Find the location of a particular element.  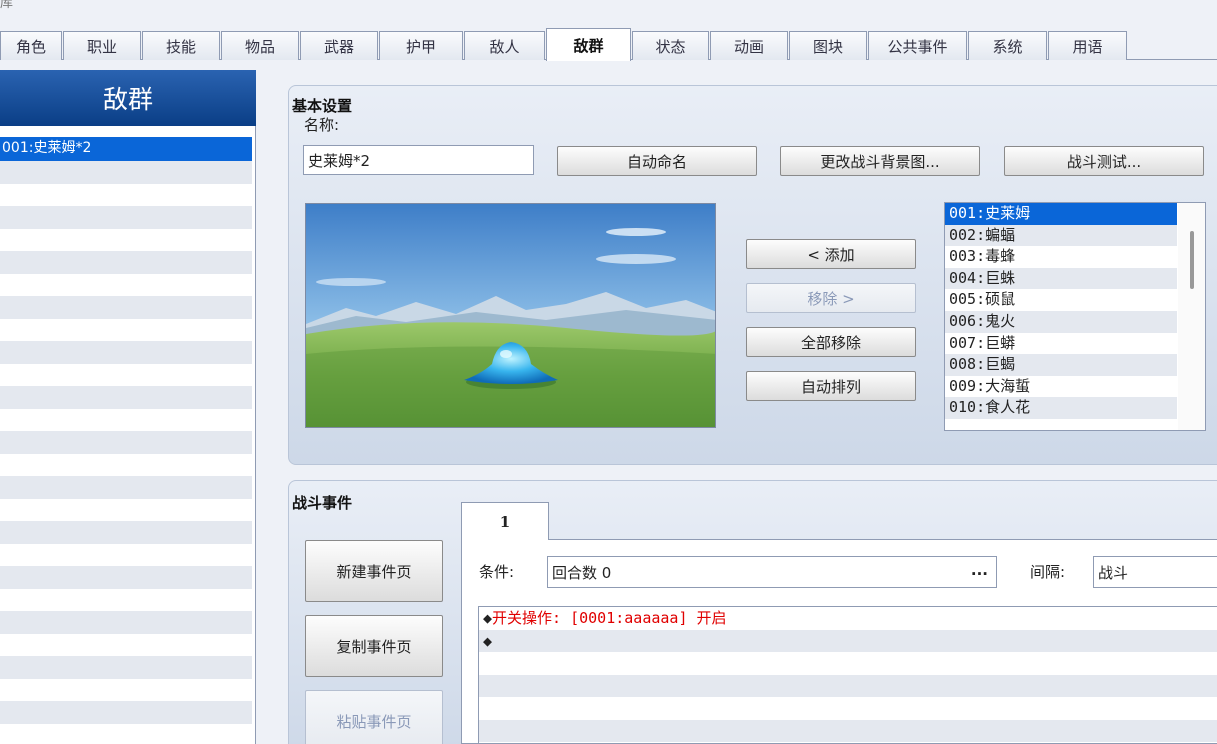

event-command-row: ◆ is located at coordinates (848, 640).